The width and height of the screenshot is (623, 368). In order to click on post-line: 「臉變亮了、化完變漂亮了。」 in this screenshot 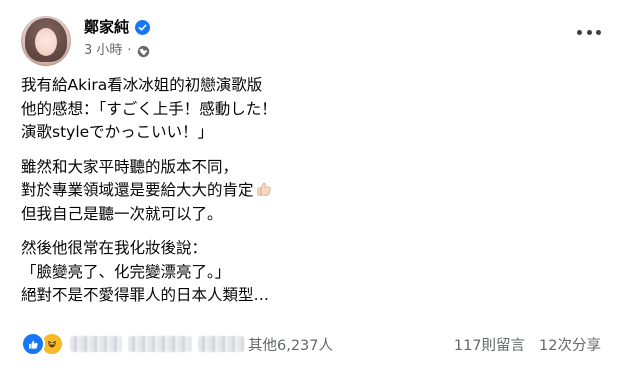, I will do `click(126, 271)`.